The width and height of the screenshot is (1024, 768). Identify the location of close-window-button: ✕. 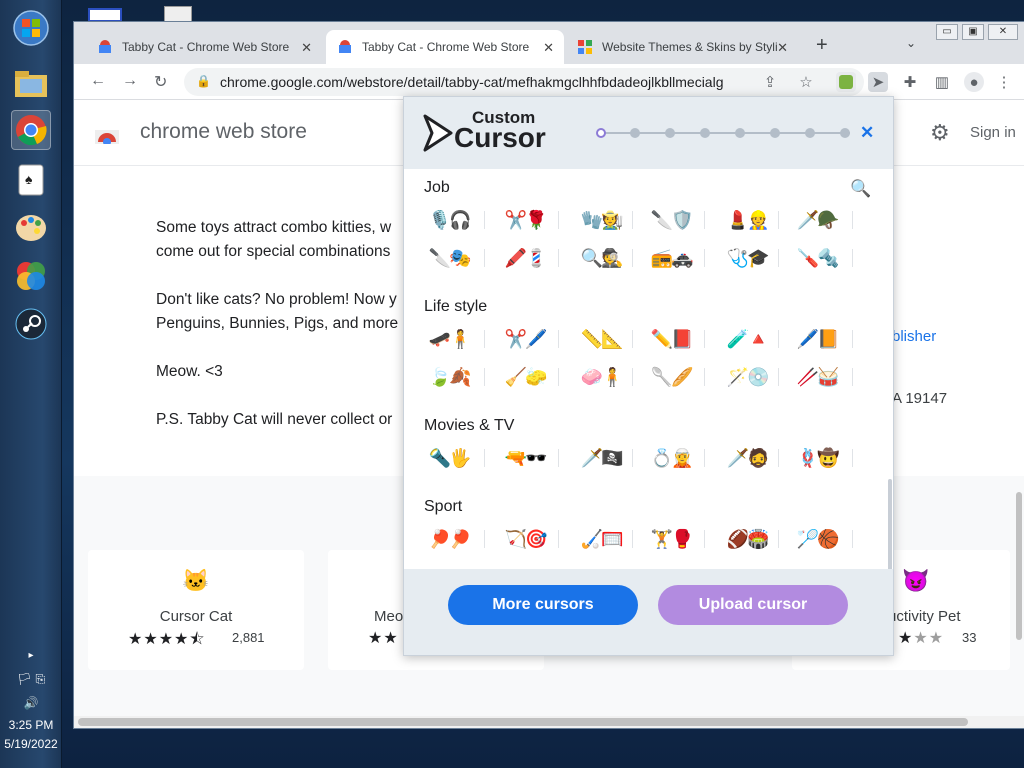
(1003, 32).